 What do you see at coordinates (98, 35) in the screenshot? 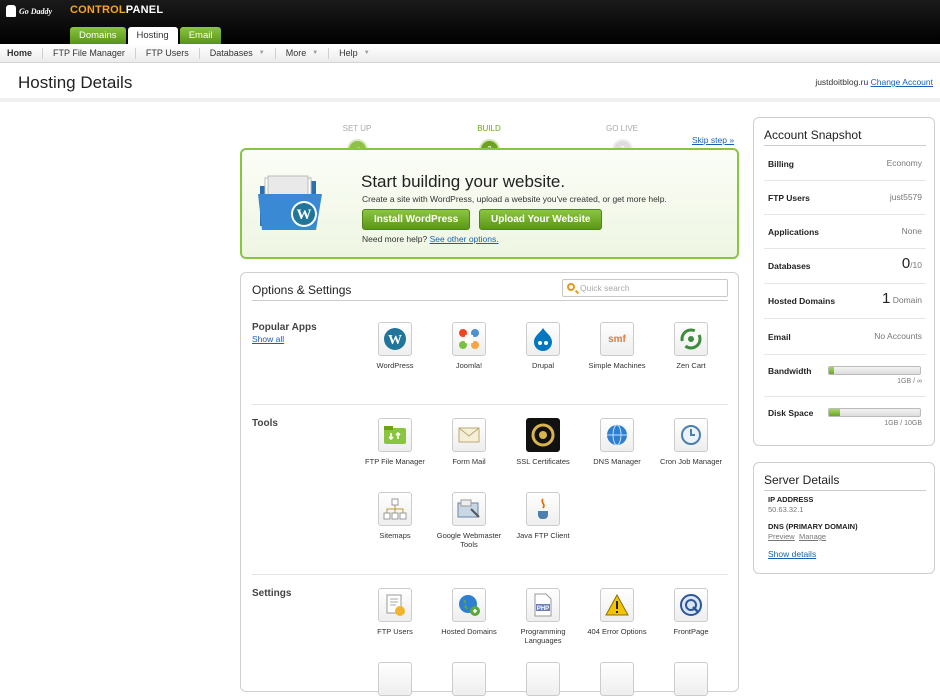
I see `tab-domains: Domains` at bounding box center [98, 35].